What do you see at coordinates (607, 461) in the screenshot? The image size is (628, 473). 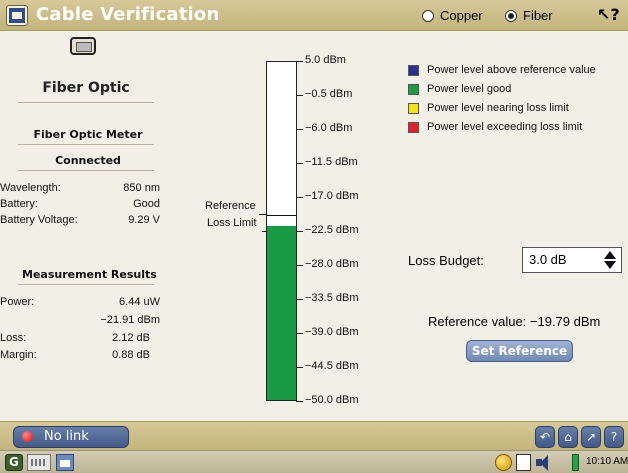 I see `clock-time: 10:10 AM` at bounding box center [607, 461].